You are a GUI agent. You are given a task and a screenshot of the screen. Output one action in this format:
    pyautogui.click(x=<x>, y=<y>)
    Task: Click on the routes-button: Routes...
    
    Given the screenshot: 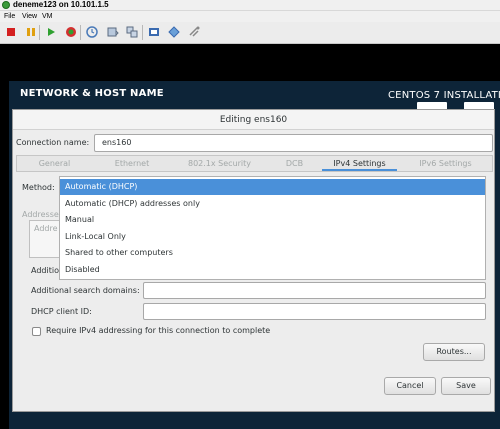 What is the action you would take?
    pyautogui.click(x=454, y=352)
    